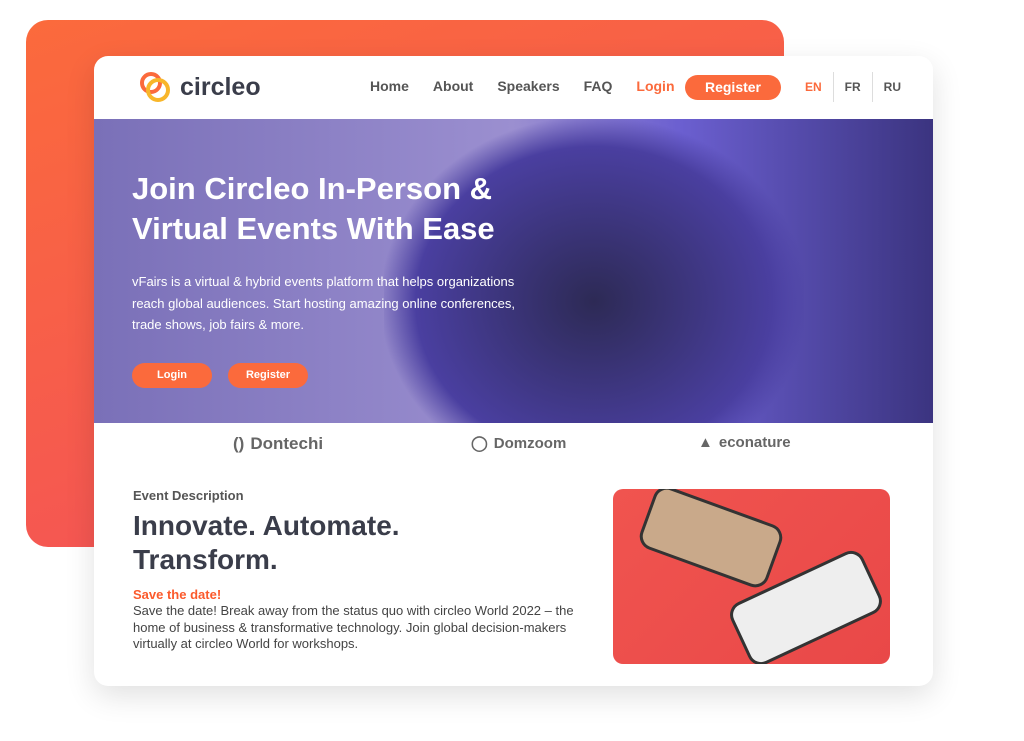  What do you see at coordinates (453, 86) in the screenshot?
I see `nav-about: About` at bounding box center [453, 86].